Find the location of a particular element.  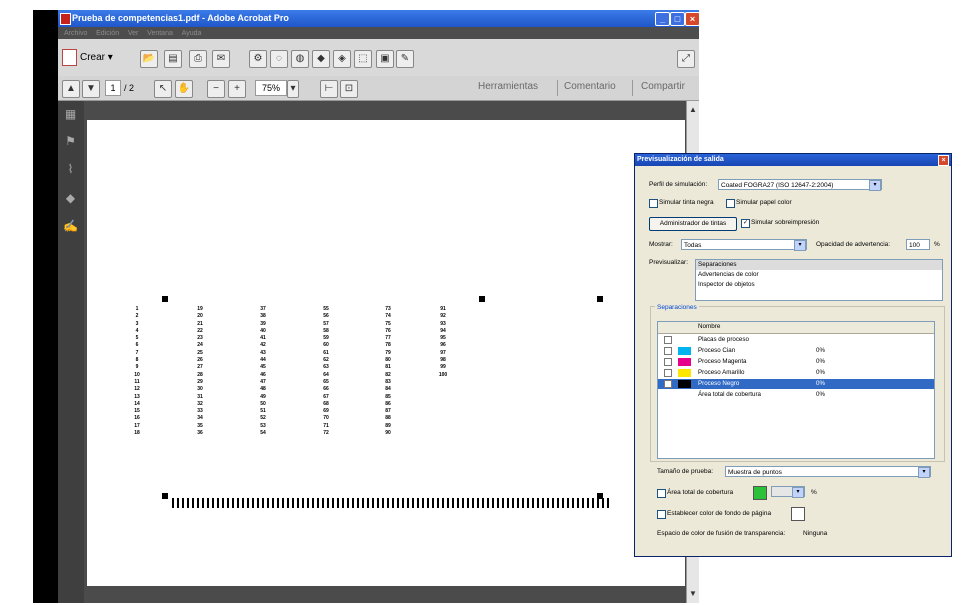

output-preview-icon: ▣ is located at coordinates (385, 59).